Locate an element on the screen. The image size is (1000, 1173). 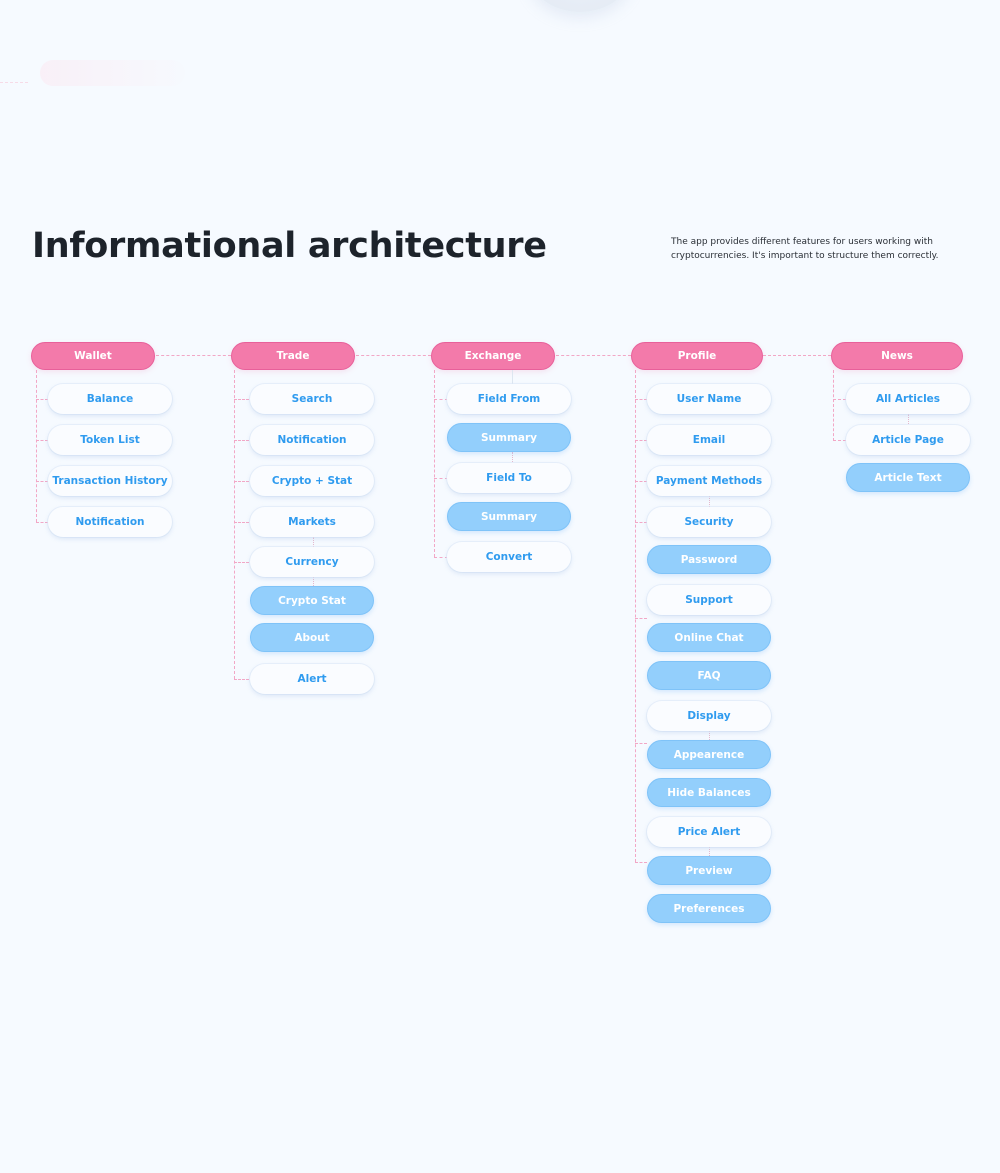
node-online-chat: Online Chat is located at coordinates (709, 637).